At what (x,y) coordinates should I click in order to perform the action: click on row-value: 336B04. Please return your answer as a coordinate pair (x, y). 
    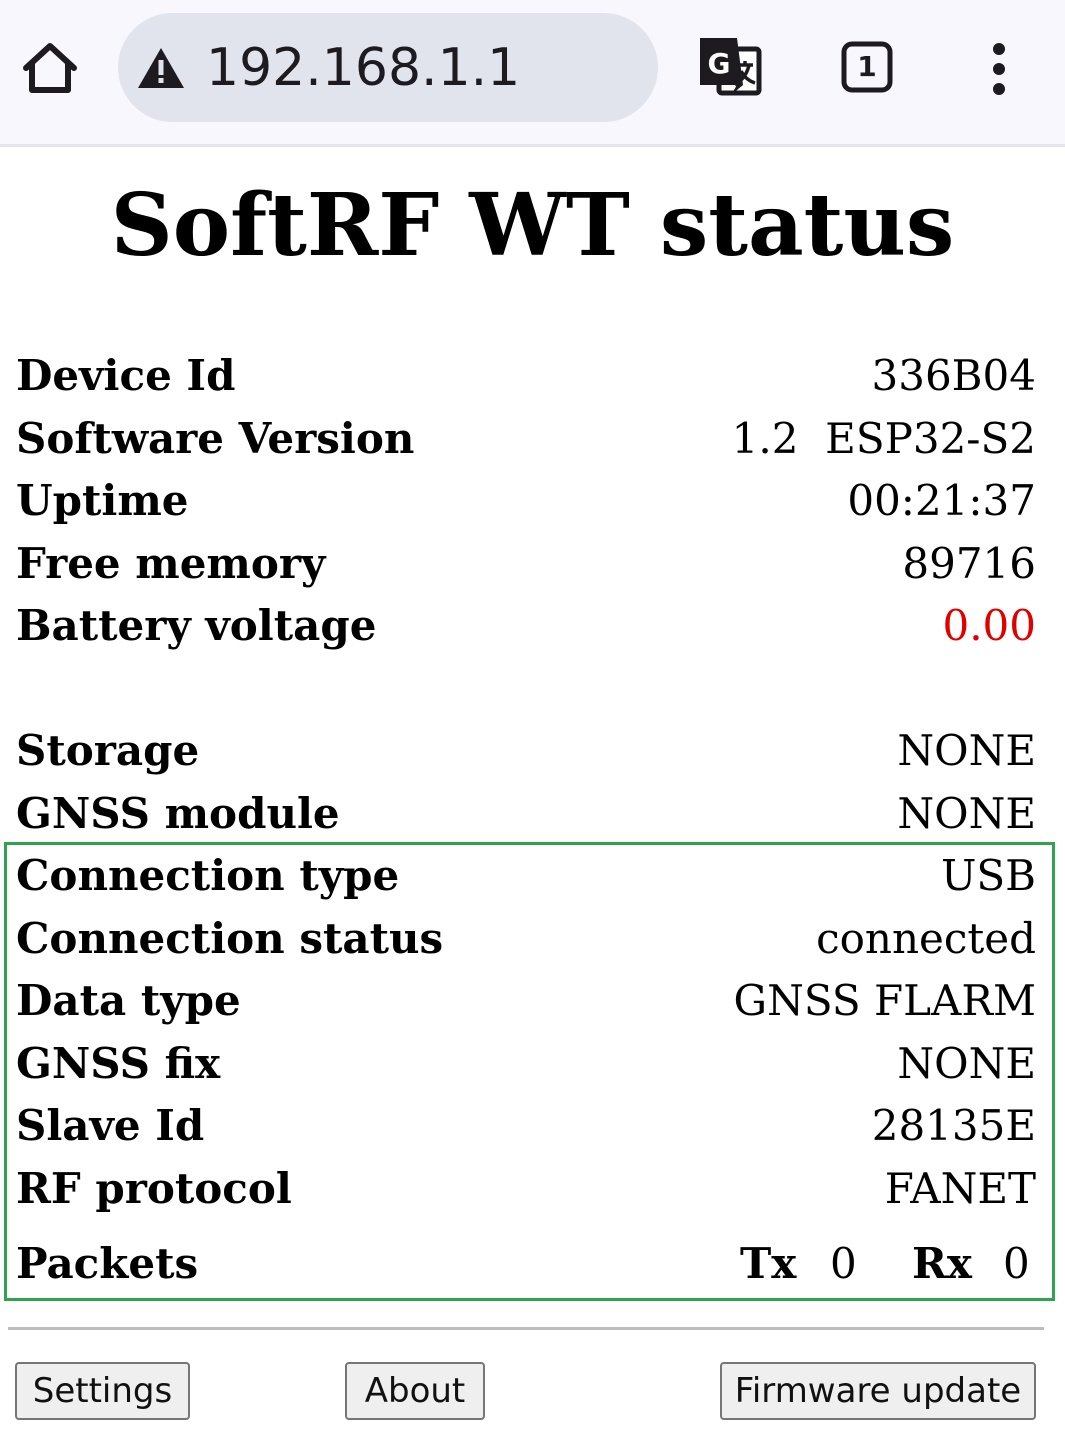
    Looking at the image, I should click on (953, 375).